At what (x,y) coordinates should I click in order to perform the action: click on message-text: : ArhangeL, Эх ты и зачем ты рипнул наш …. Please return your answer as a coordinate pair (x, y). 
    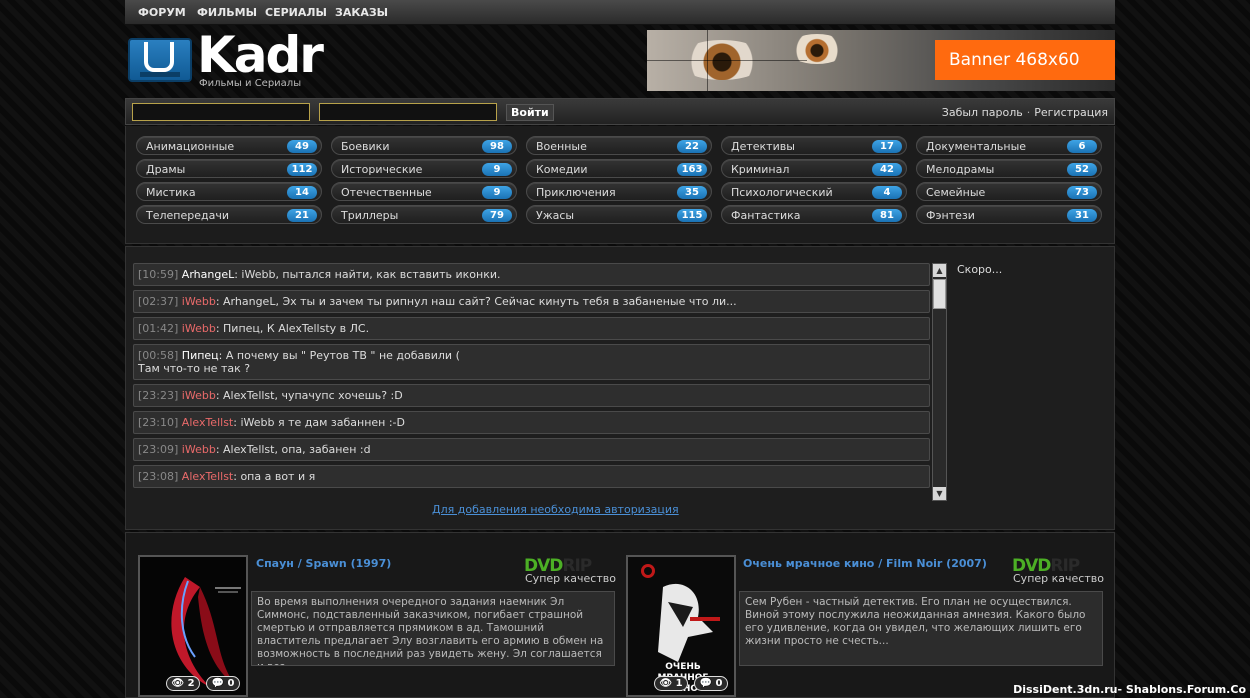
    Looking at the image, I should click on (476, 301).